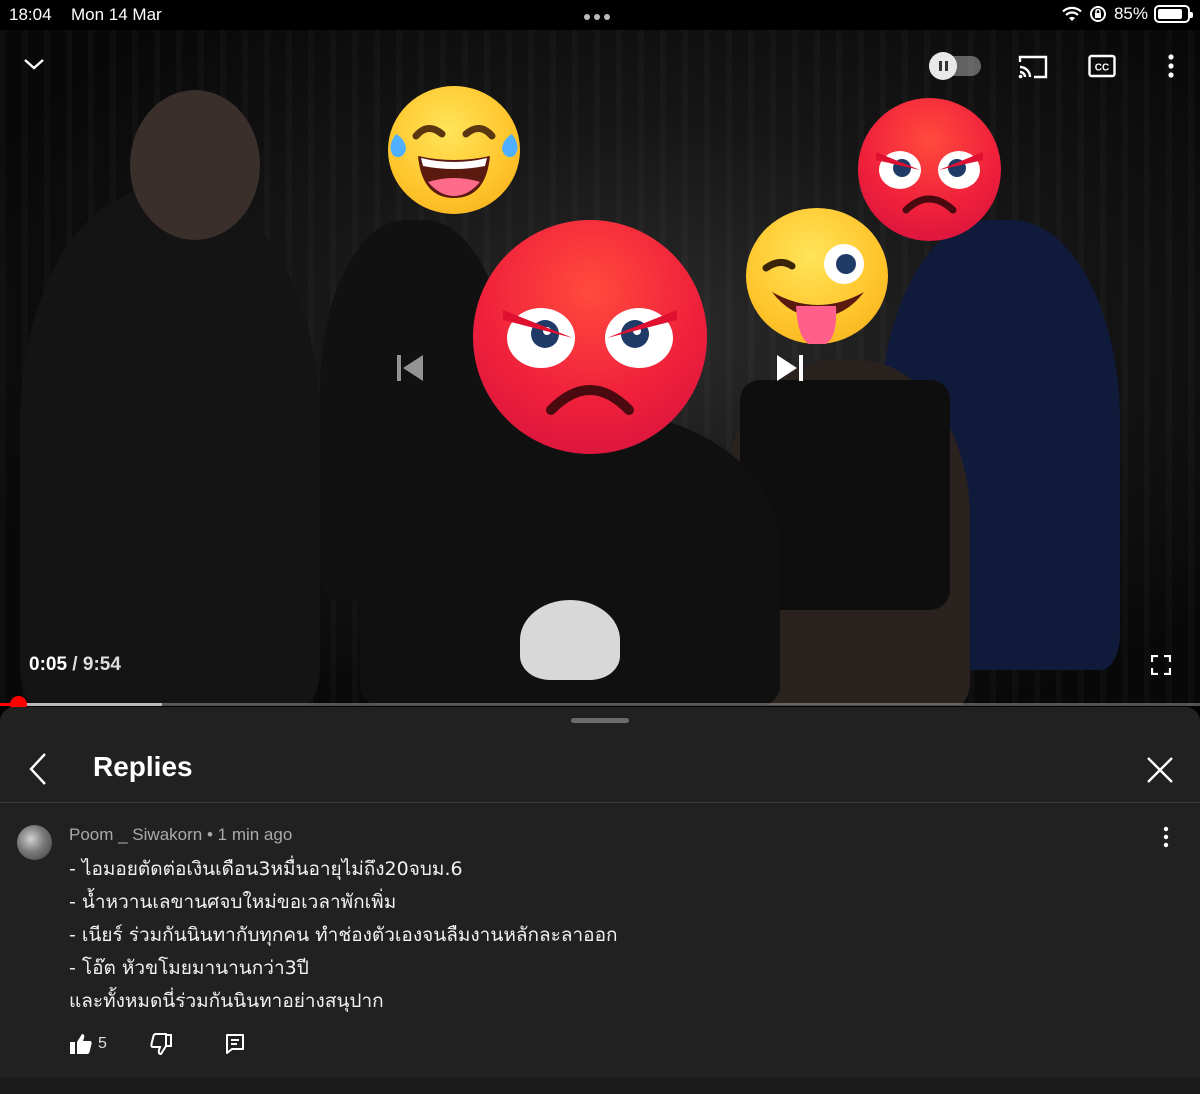 This screenshot has height=1094, width=1200. I want to click on like-button, so click(81, 1044).